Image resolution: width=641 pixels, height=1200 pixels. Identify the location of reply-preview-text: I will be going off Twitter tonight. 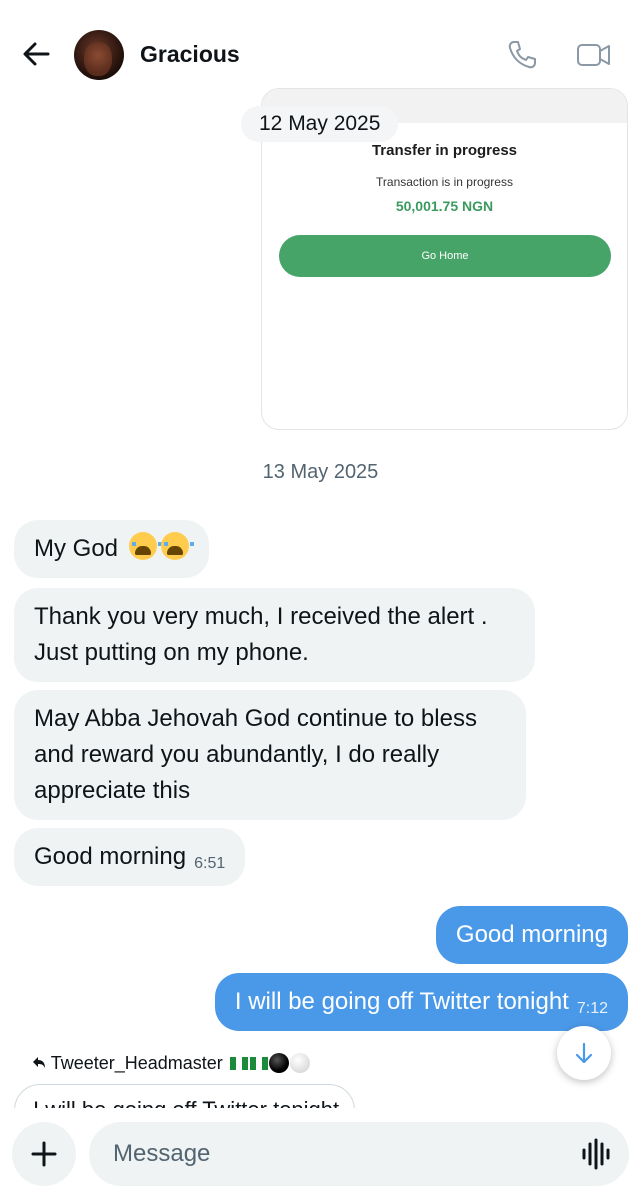
(184, 1096).